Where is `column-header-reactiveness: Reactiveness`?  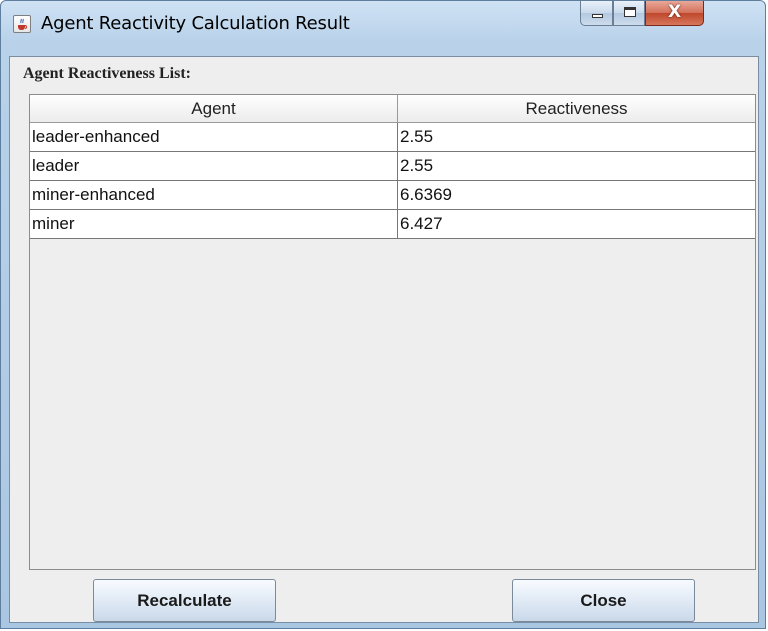
column-header-reactiveness: Reactiveness is located at coordinates (576, 109).